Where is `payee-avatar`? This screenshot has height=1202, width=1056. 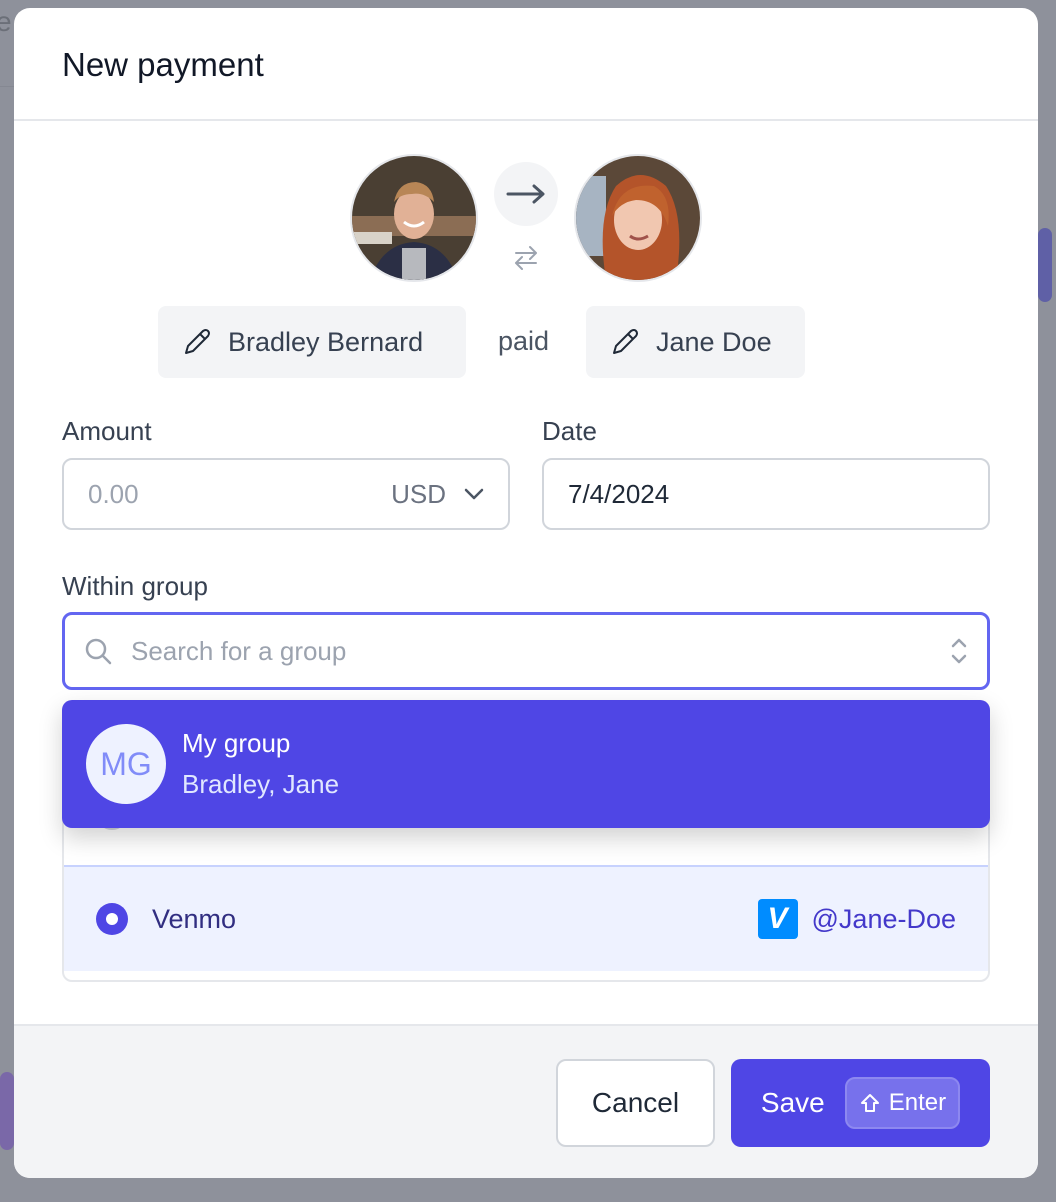 payee-avatar is located at coordinates (638, 218).